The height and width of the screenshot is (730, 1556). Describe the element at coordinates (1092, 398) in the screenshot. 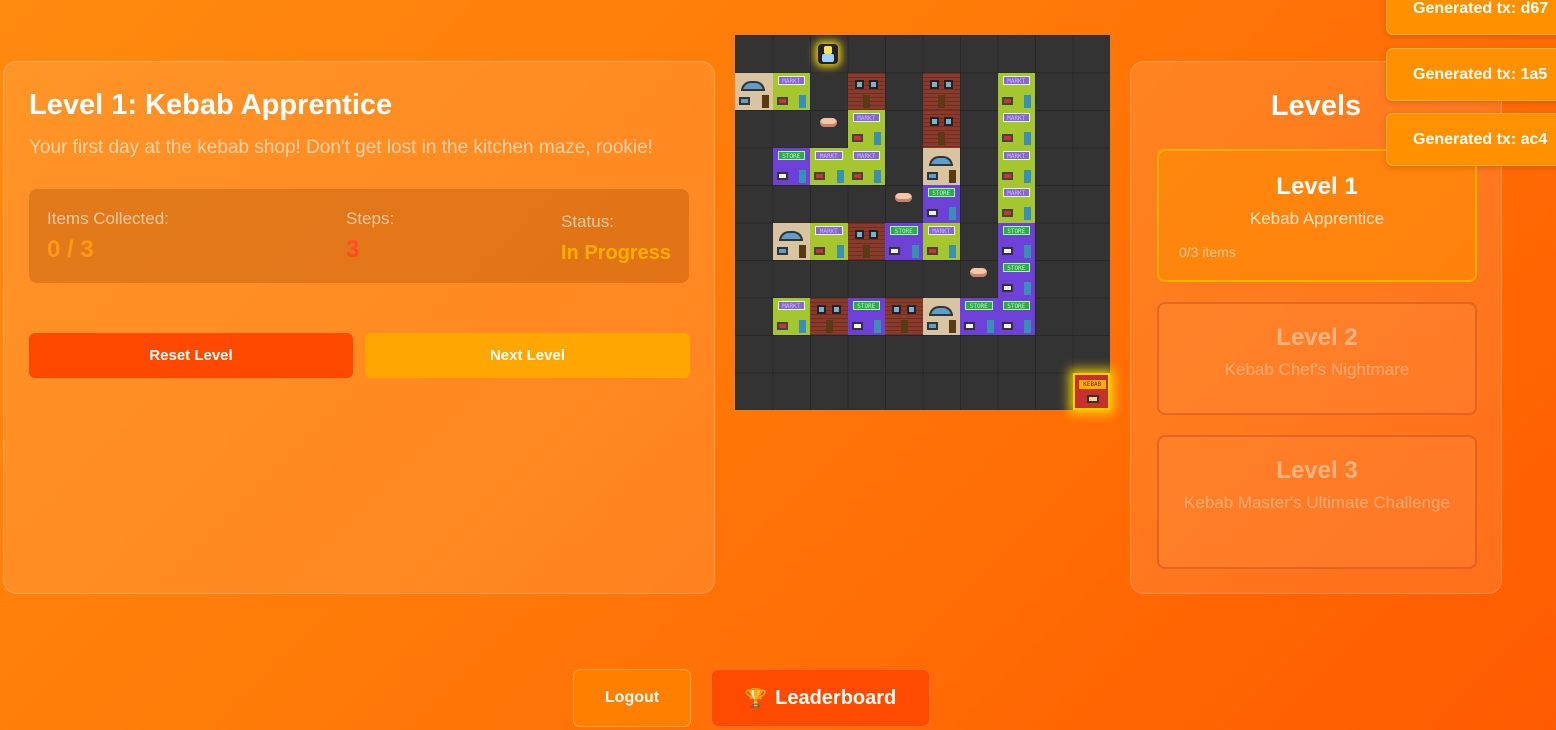

I see `kebab-shop-window` at that location.